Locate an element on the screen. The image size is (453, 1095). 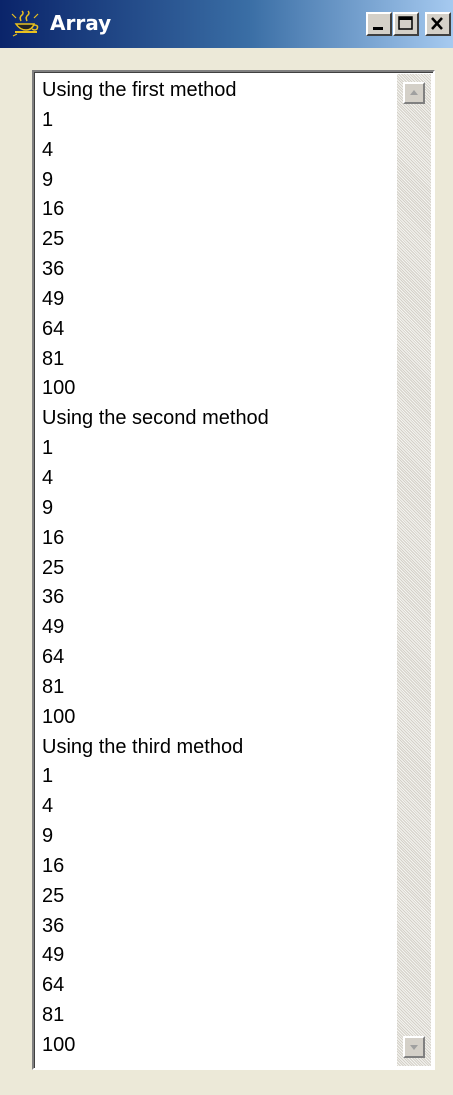
close-button is located at coordinates (438, 24).